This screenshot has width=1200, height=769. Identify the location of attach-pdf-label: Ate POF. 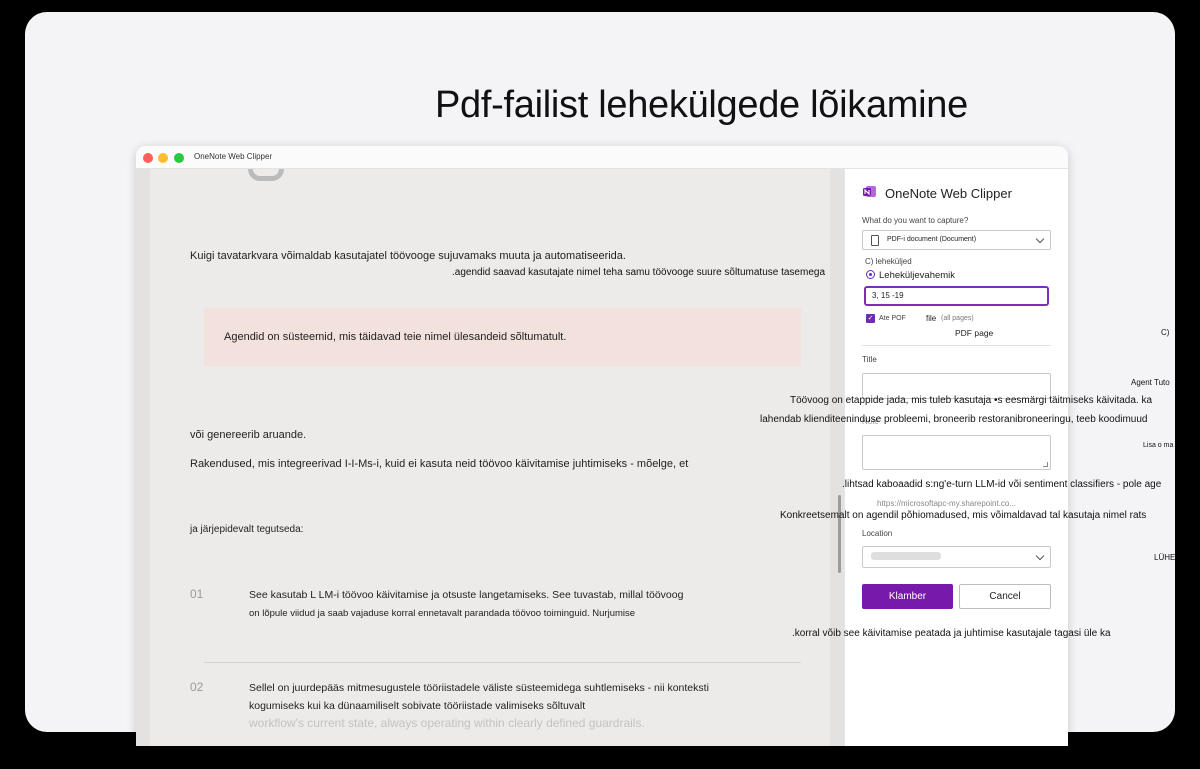
(892, 318).